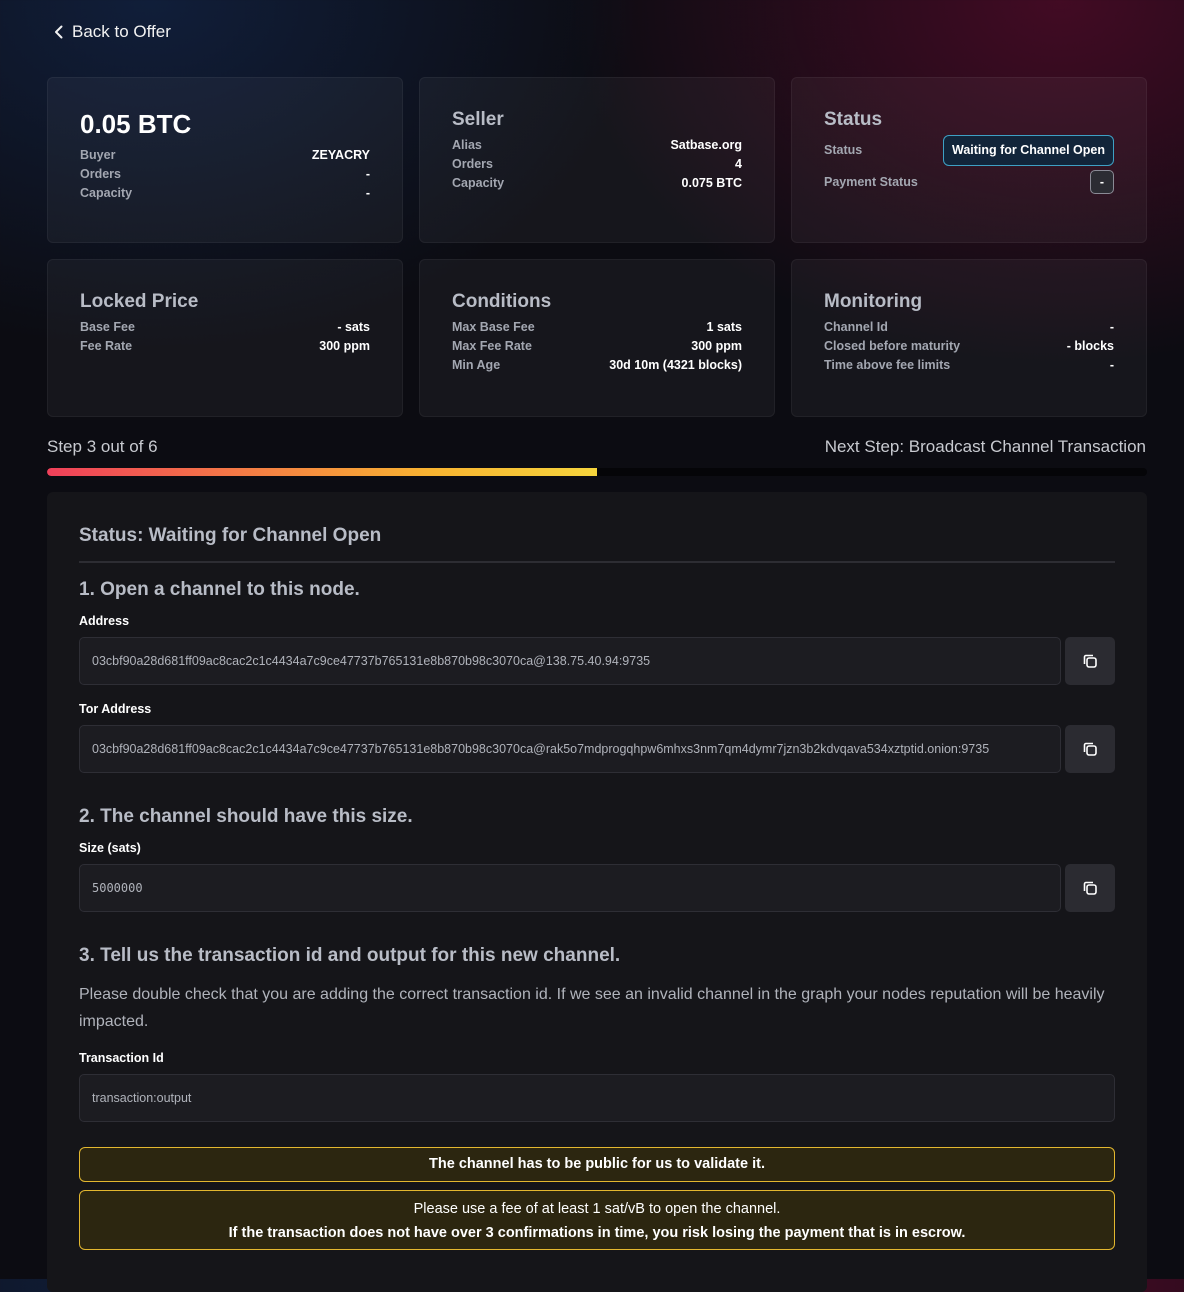  What do you see at coordinates (322, 472) in the screenshot?
I see `progress-bar-fill` at bounding box center [322, 472].